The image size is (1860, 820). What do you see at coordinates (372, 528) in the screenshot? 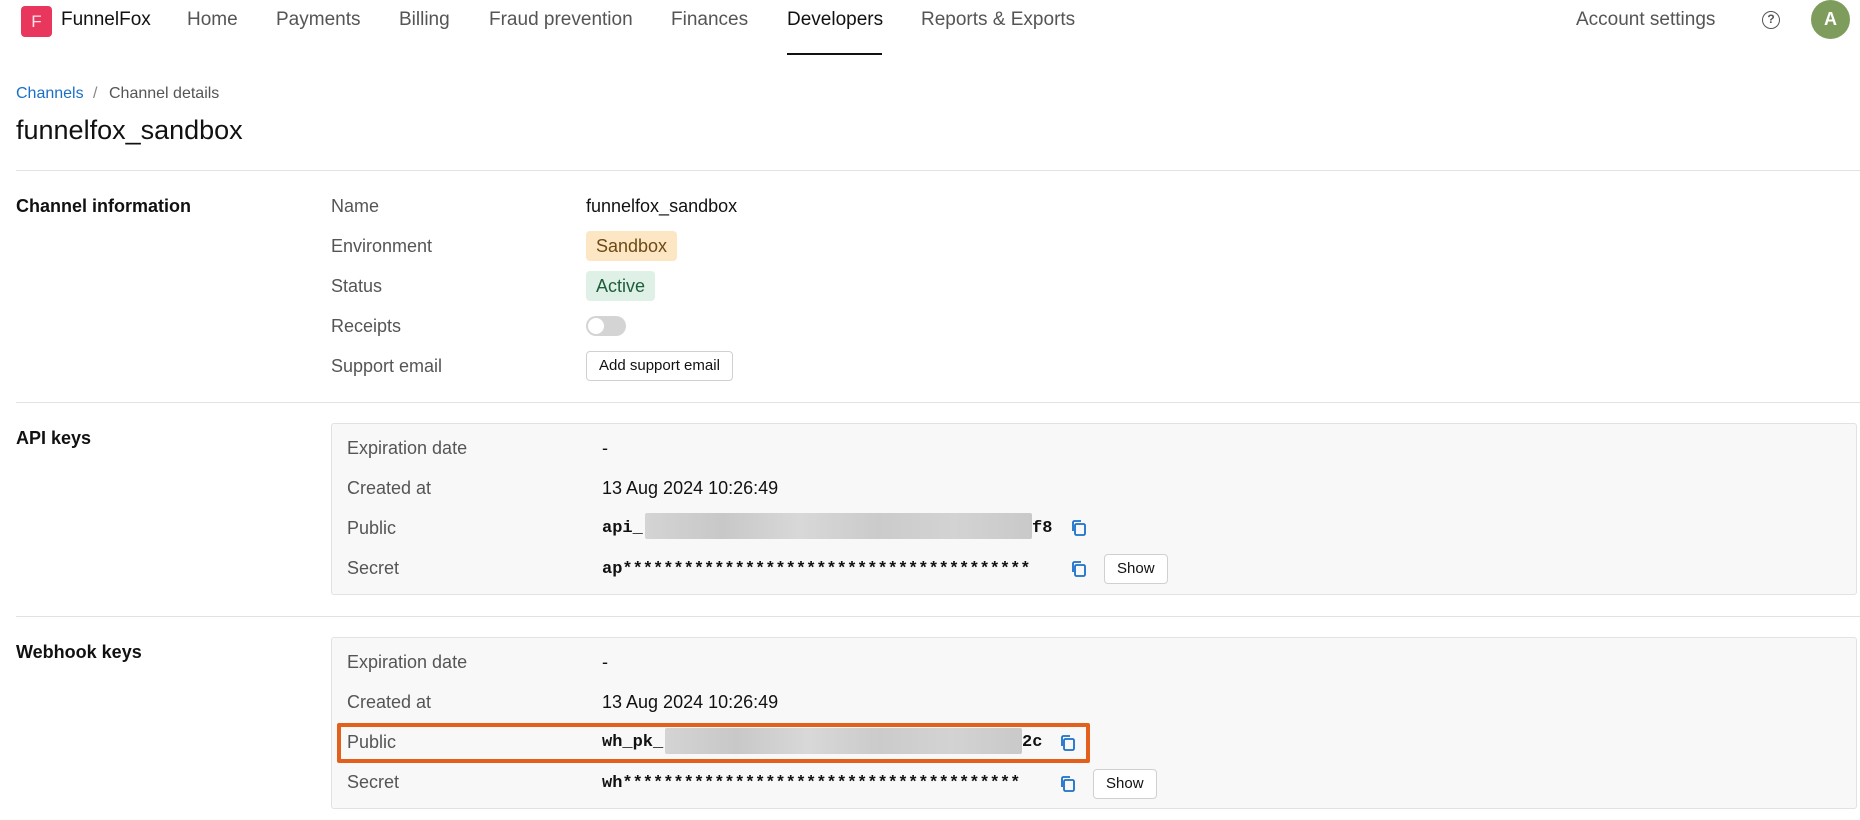
I see `api-public-label: Public` at bounding box center [372, 528].